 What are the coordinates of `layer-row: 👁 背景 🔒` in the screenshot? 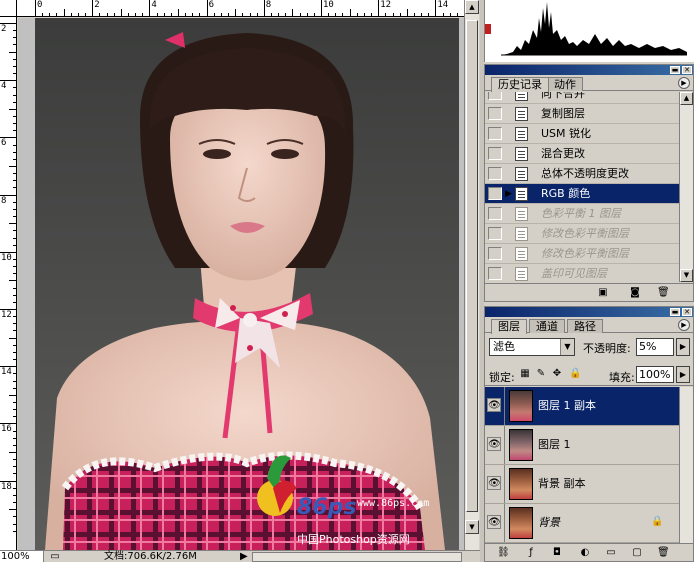 It's located at (582, 523).